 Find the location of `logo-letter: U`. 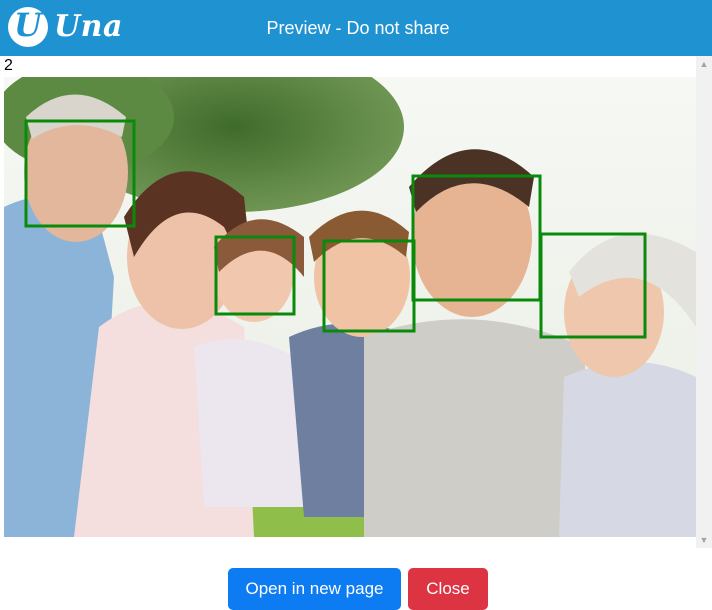

logo-letter: U is located at coordinates (28, 25).